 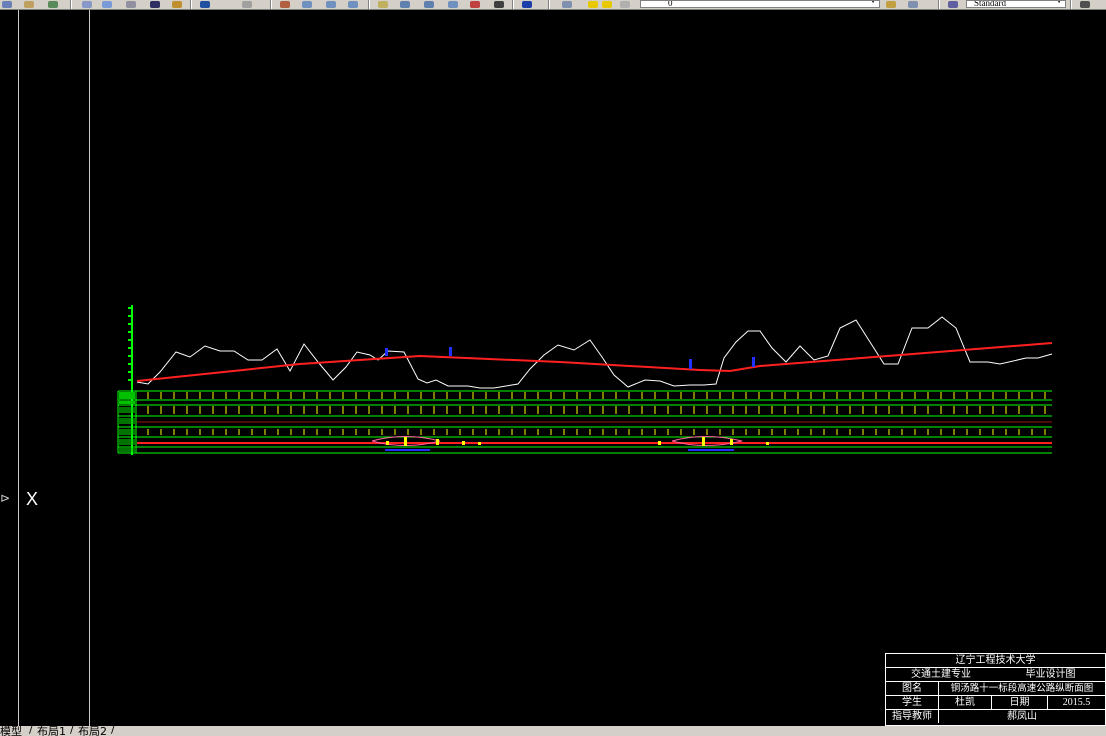 I want to click on layout-tabs: 模型 / 布局1 / 布局2 /, so click(x=553, y=731).